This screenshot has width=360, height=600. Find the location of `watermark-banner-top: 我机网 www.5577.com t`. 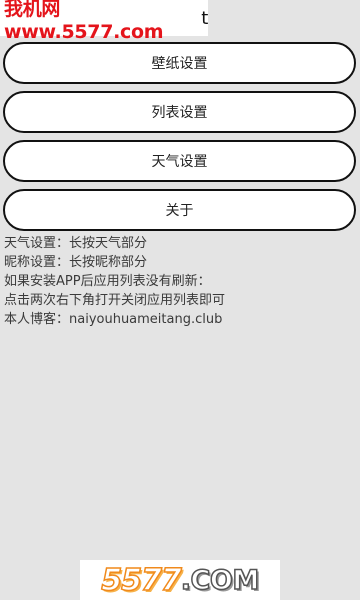

watermark-banner-top: 我机网 www.5577.com t is located at coordinates (104, 21).